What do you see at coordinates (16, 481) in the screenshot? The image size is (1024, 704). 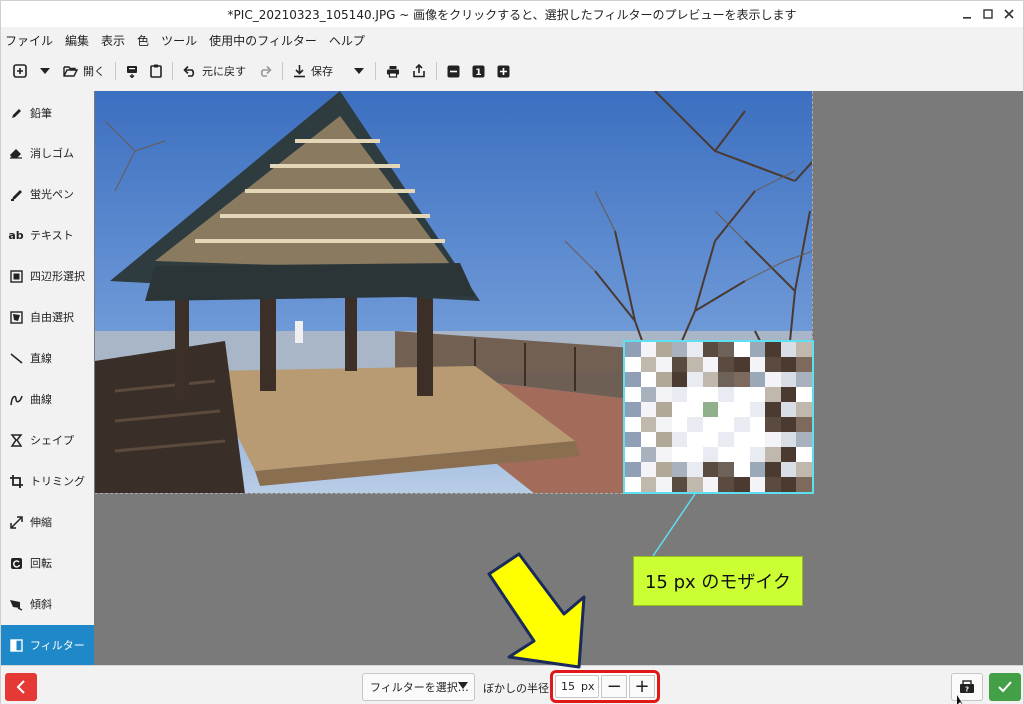 I see `crop-icon` at bounding box center [16, 481].